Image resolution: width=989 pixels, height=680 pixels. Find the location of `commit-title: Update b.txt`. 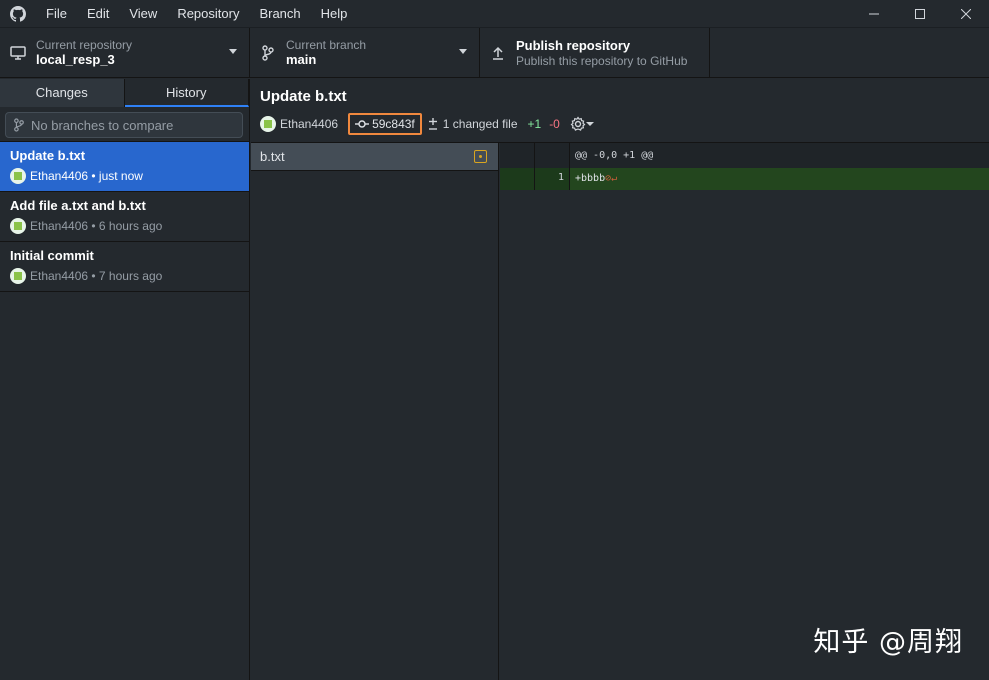

commit-title: Update b.txt is located at coordinates (48, 155).